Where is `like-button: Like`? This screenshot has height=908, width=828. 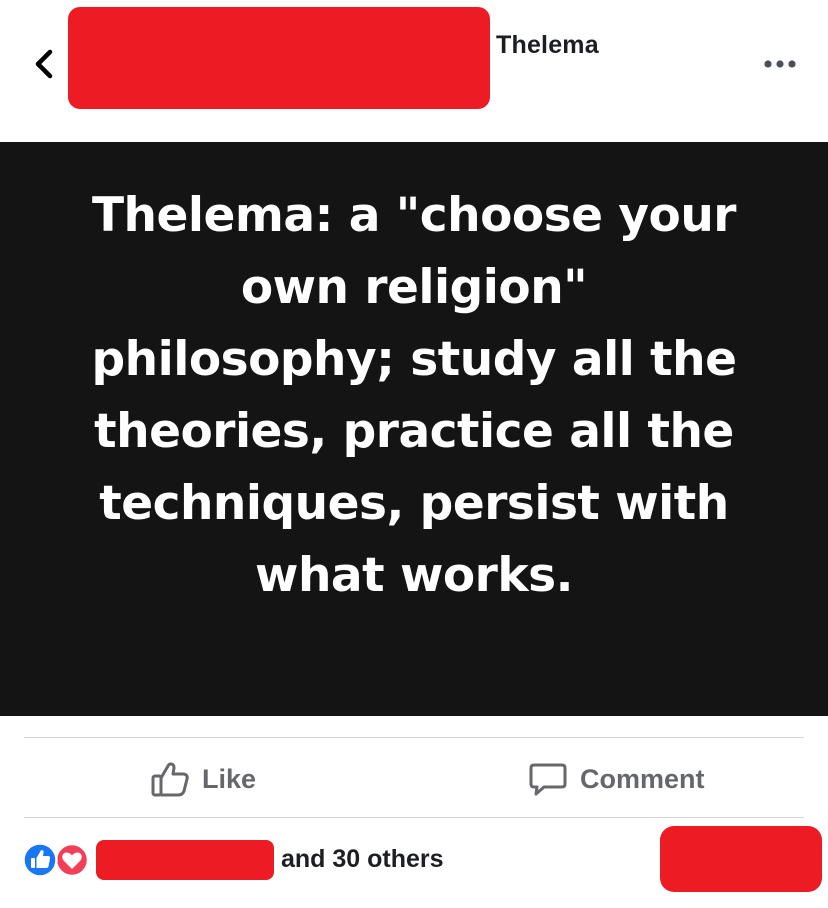 like-button: Like is located at coordinates (203, 779).